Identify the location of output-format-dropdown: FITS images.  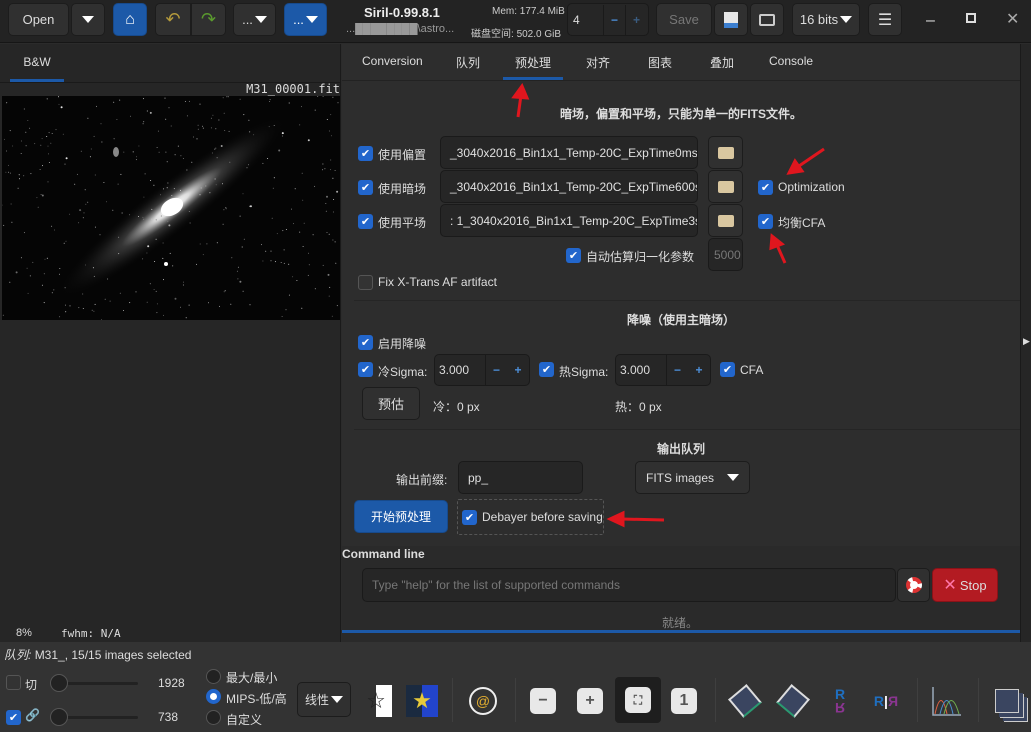
(692, 477).